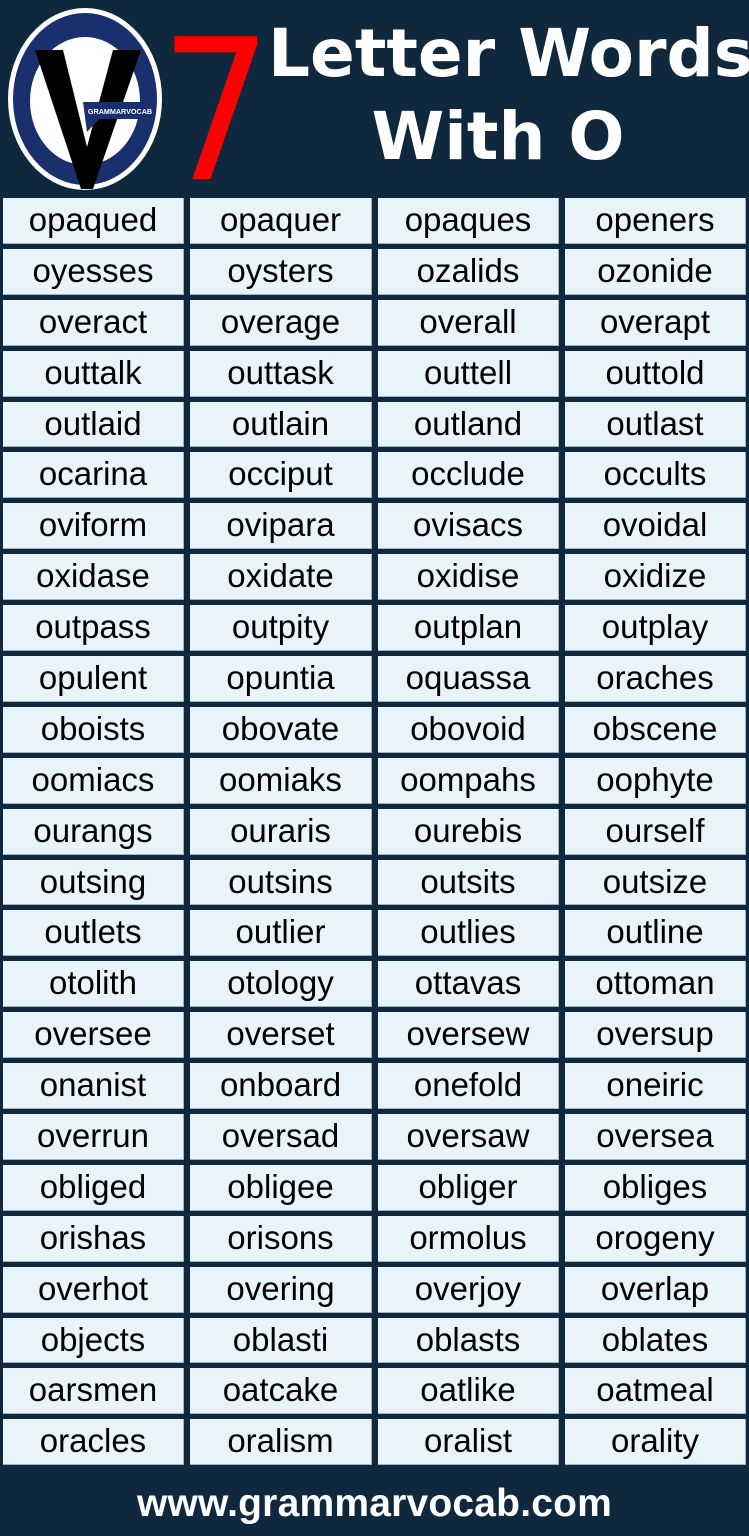 The height and width of the screenshot is (1536, 749). What do you see at coordinates (85, 99) in the screenshot?
I see `grammarvocab-logo-icon: GRAMMARVOCAB` at bounding box center [85, 99].